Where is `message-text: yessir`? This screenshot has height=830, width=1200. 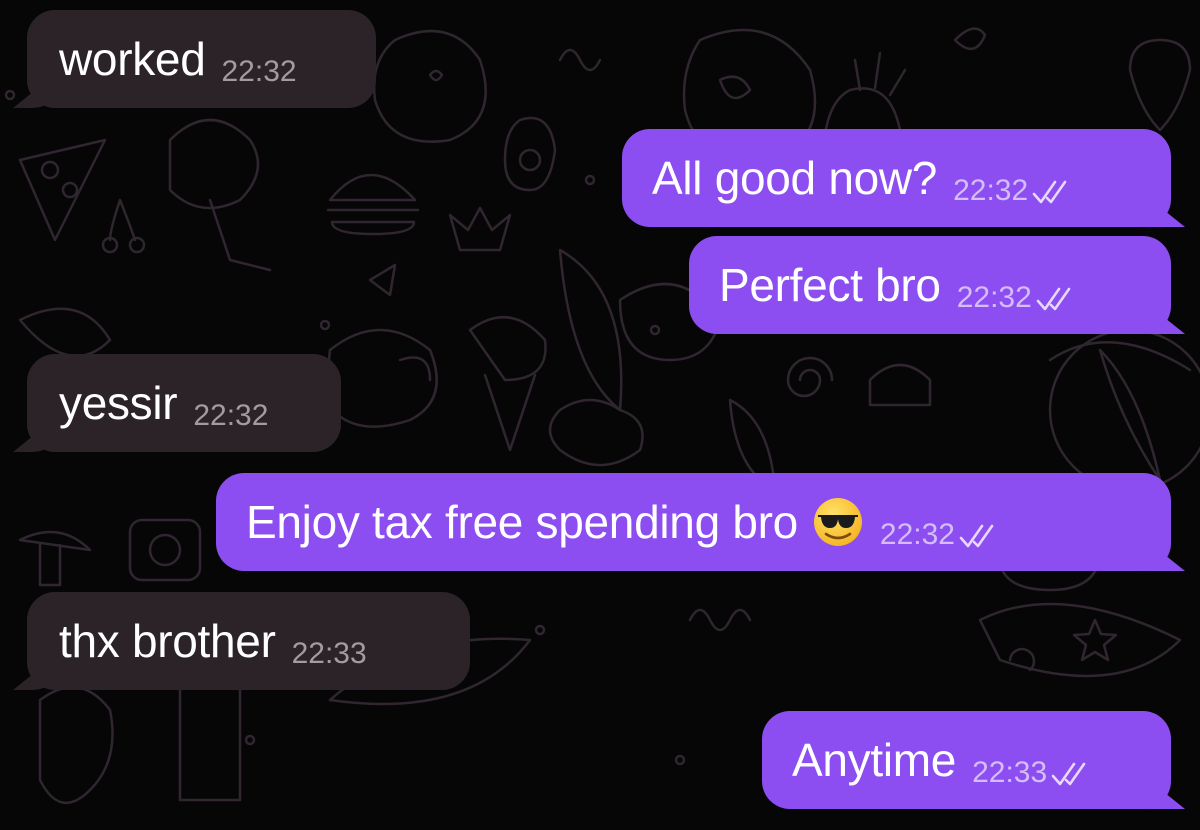
message-text: yessir is located at coordinates (118, 403).